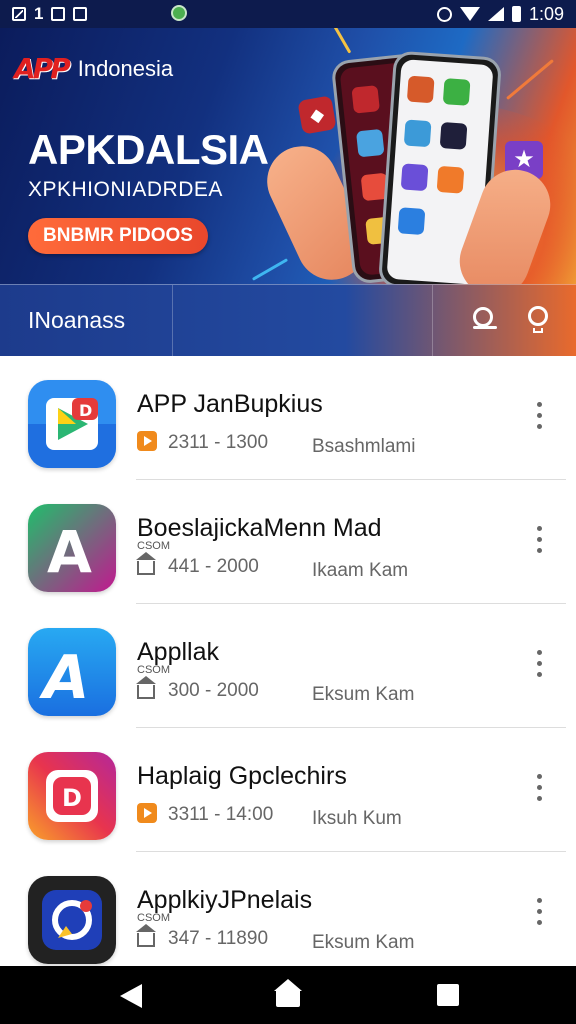 The height and width of the screenshot is (1024, 576). Describe the element at coordinates (516, 14) in the screenshot. I see `battery-icon` at that location.